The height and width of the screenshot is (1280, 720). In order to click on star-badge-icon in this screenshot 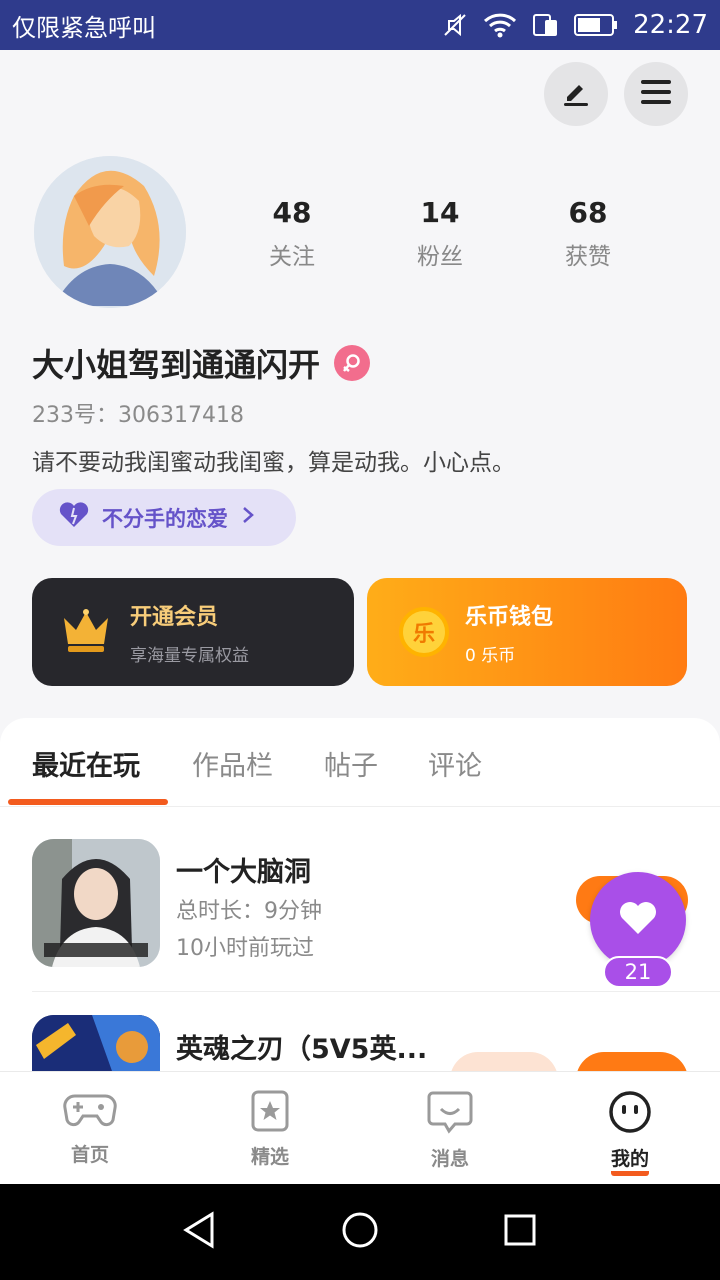, I will do `click(270, 1113)`.